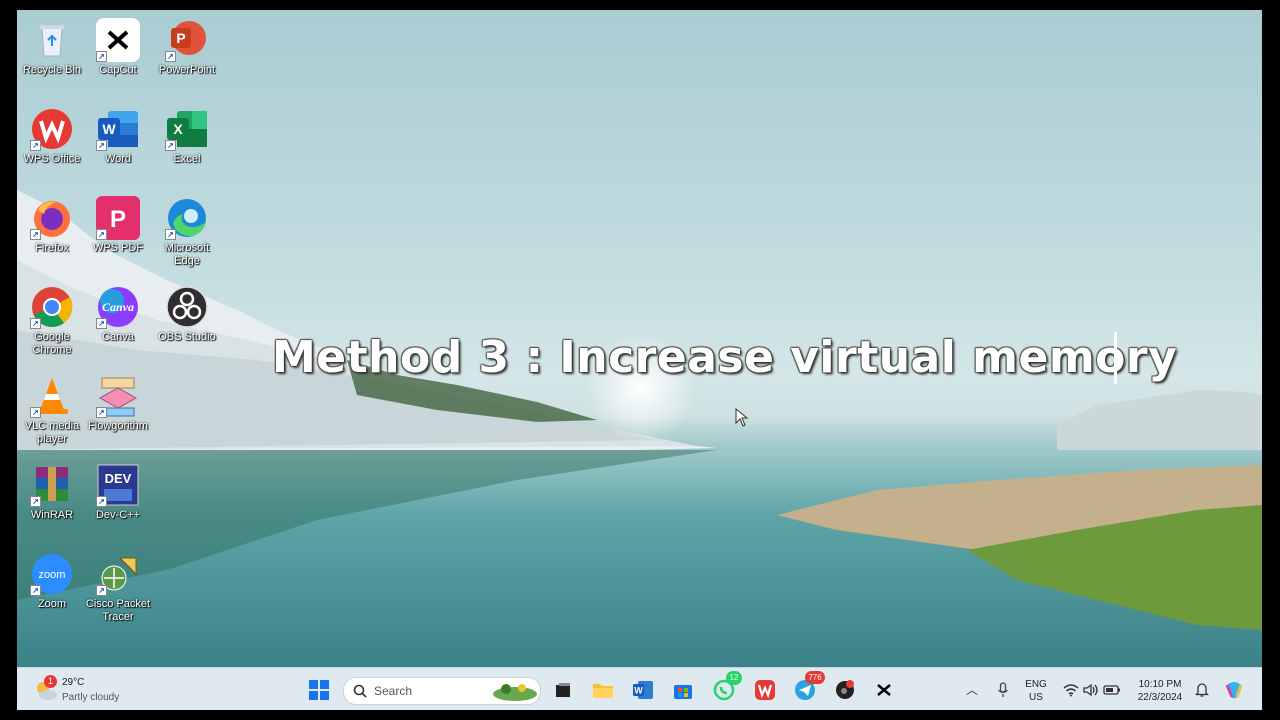 The width and height of the screenshot is (1280, 720). Describe the element at coordinates (1234, 690) in the screenshot. I see `copilot-button` at that location.